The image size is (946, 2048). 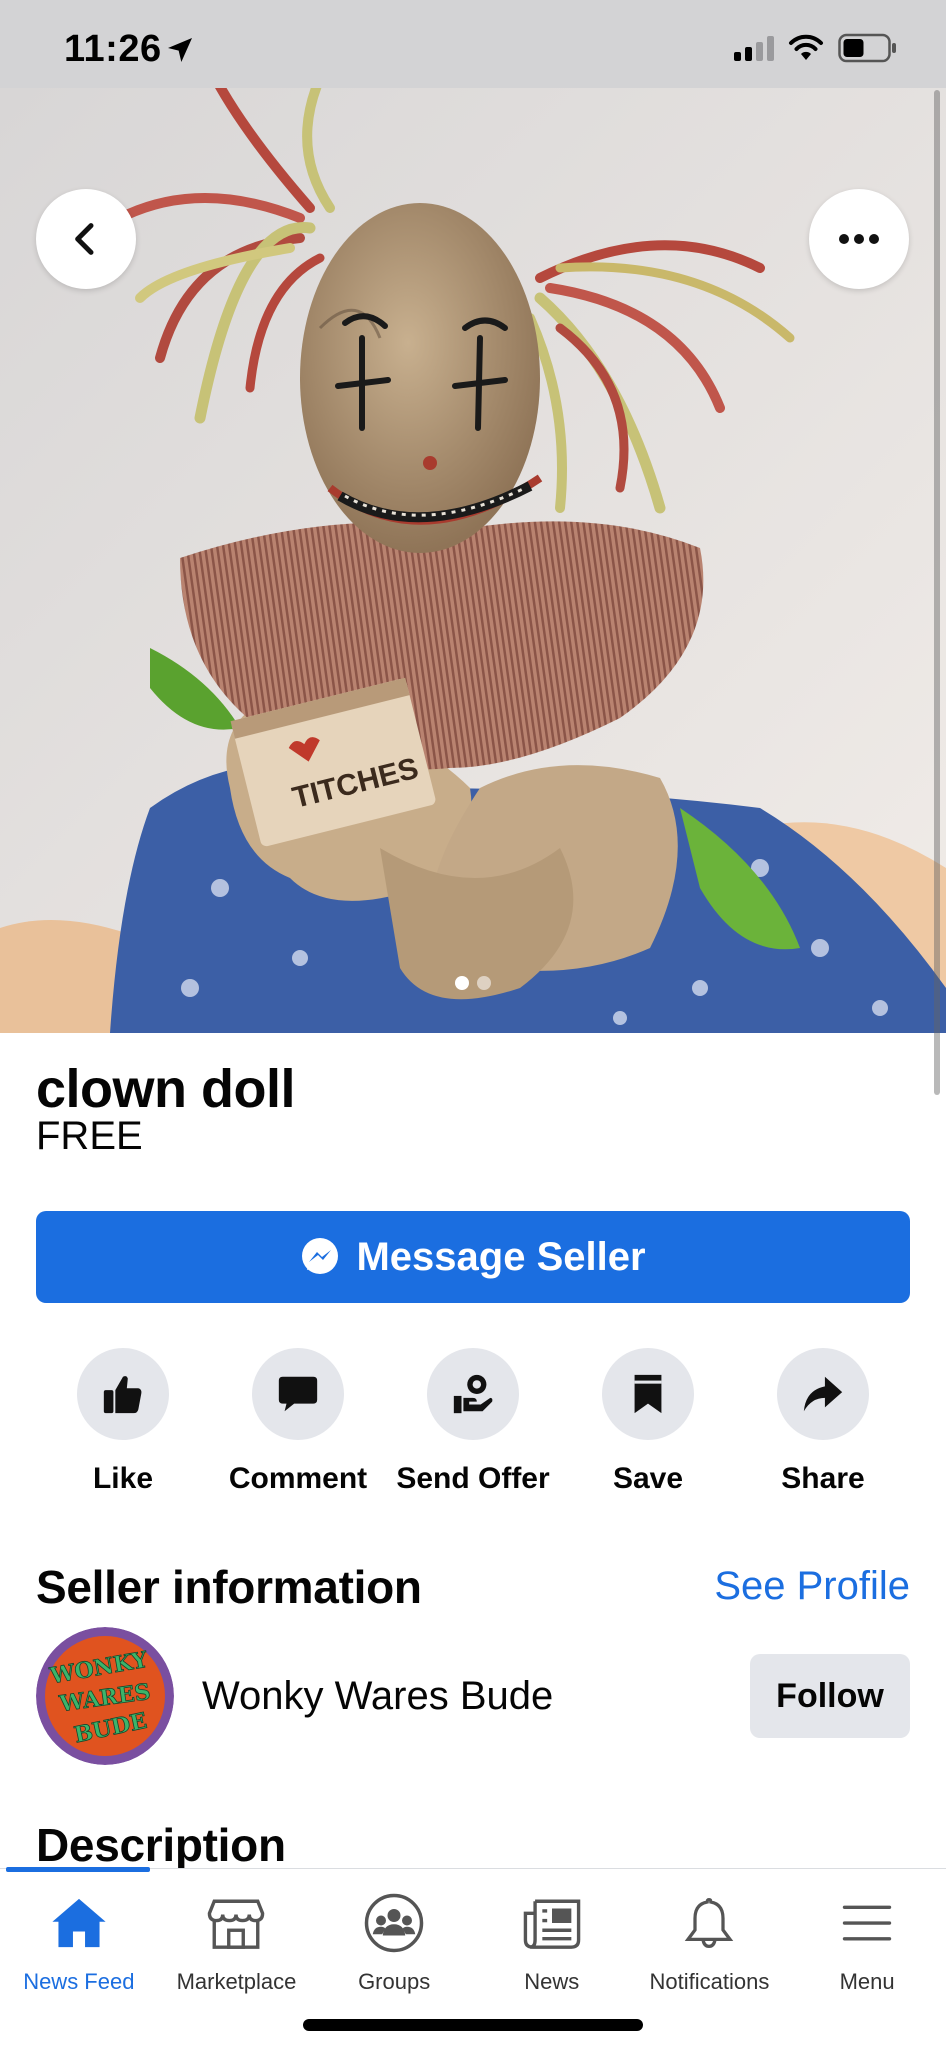 I want to click on status-time: 11:26, so click(x=113, y=49).